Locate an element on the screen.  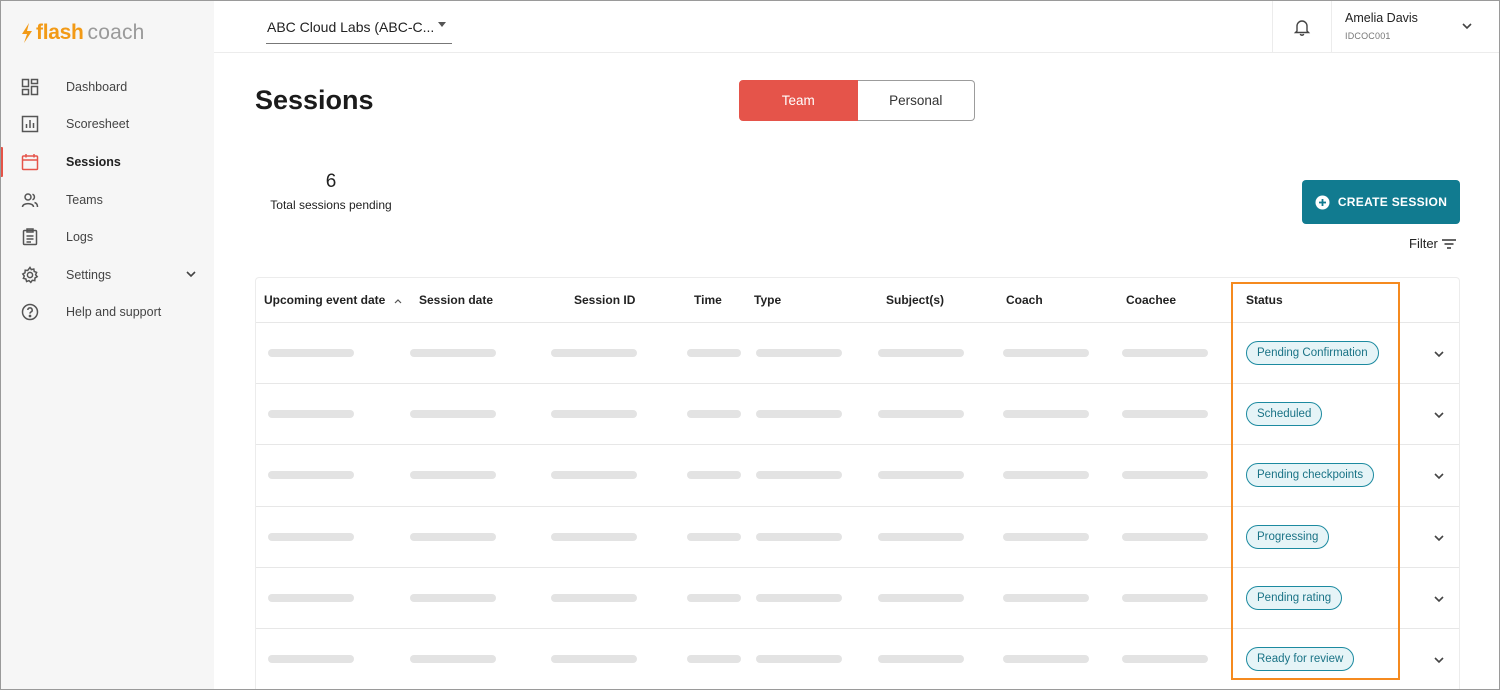
logo: flash coach is located at coordinates (82, 33).